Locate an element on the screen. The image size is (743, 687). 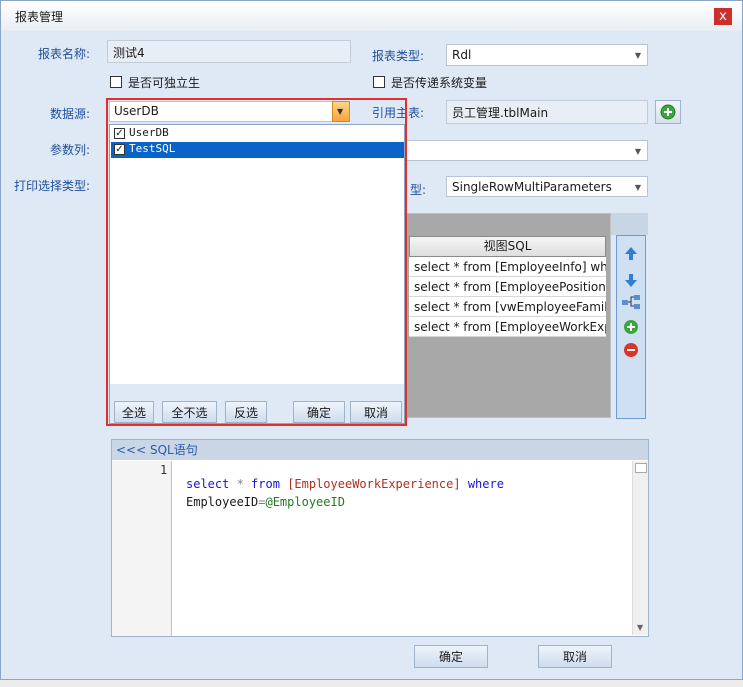
gutter-divider is located at coordinates (171, 548).